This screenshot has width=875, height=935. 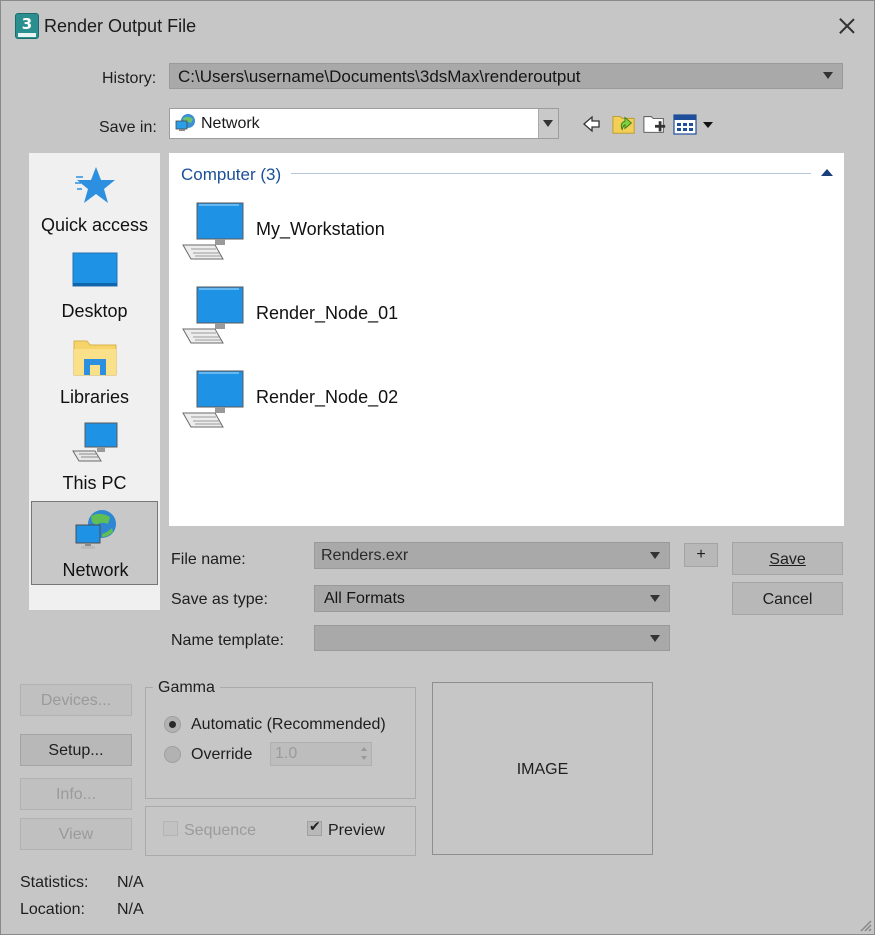 I want to click on gamma-title: Gamma, so click(x=186, y=688).